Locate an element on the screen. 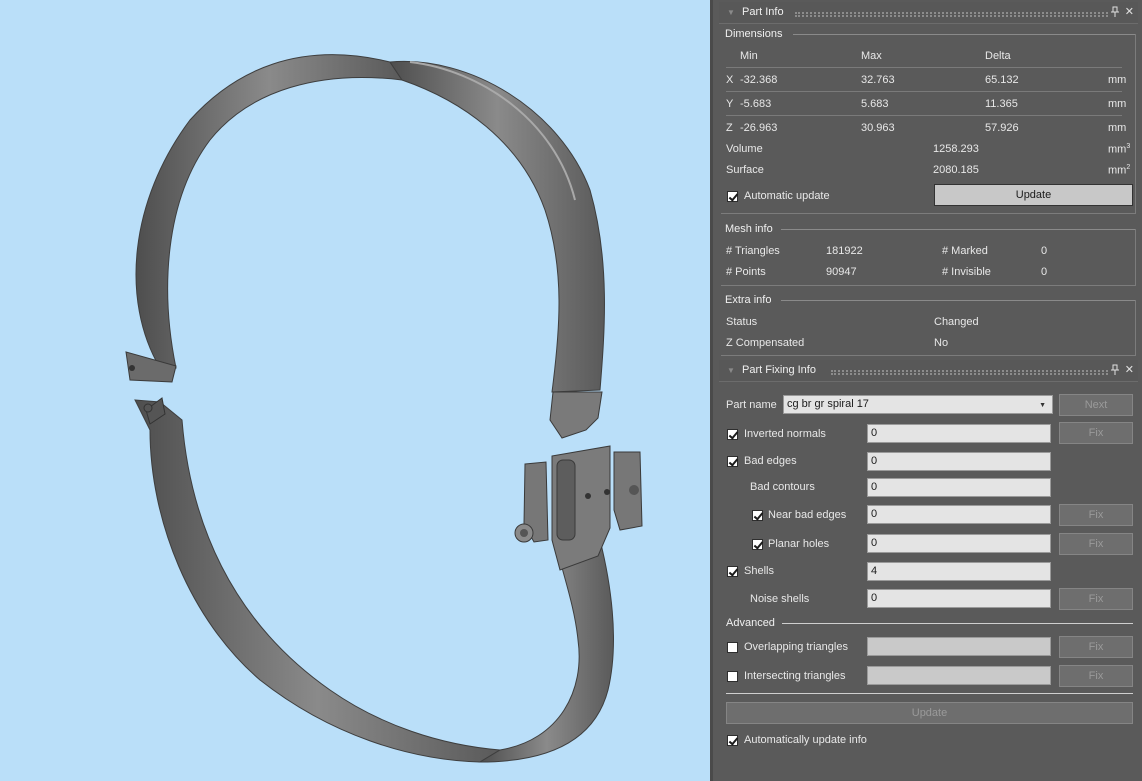 This screenshot has height=781, width=1142. near-bad-edges-field: 0 is located at coordinates (959, 514).